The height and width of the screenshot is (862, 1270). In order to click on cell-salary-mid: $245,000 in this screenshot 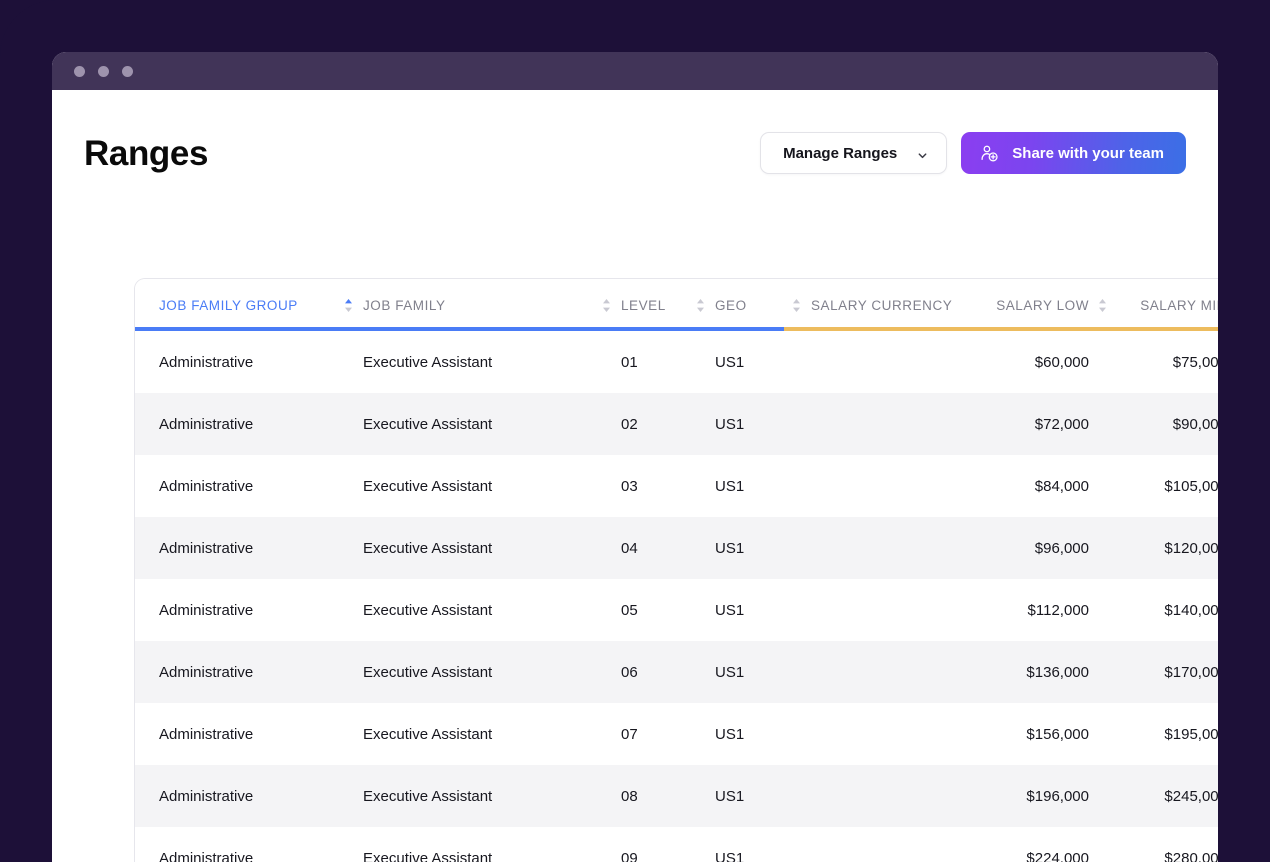, I will do `click(1191, 796)`.